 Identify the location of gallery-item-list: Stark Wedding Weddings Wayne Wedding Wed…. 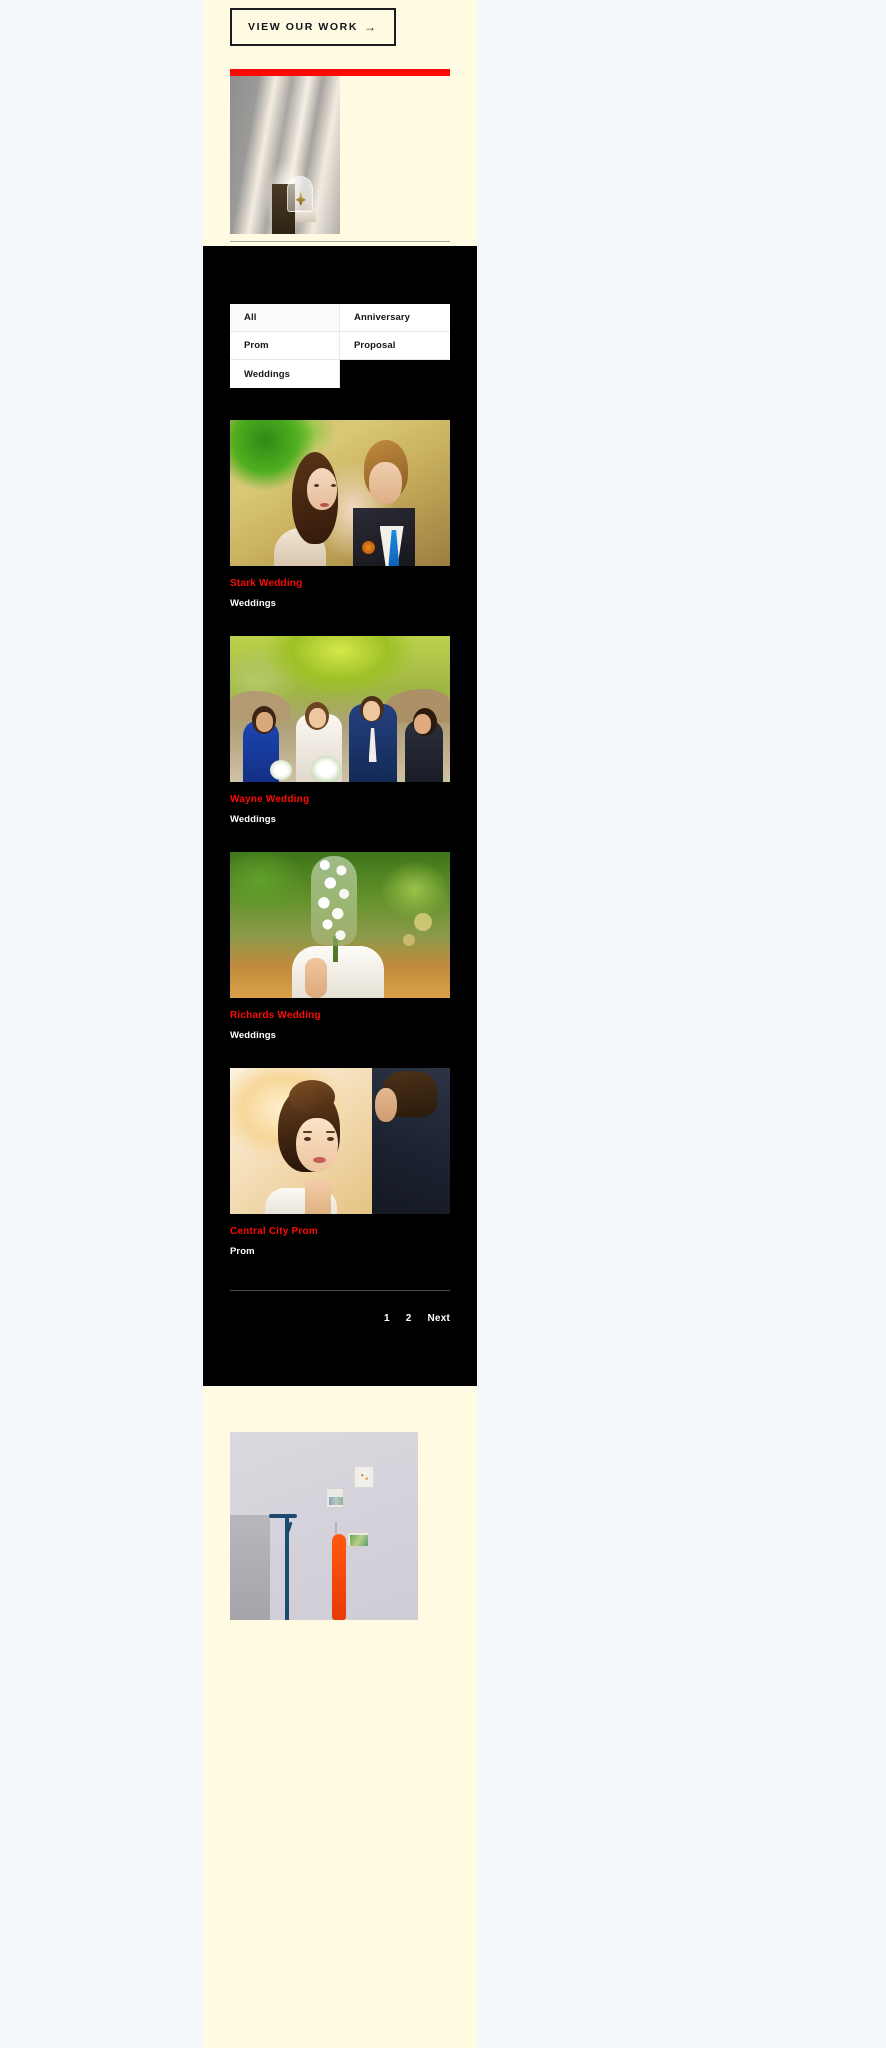
(340, 822).